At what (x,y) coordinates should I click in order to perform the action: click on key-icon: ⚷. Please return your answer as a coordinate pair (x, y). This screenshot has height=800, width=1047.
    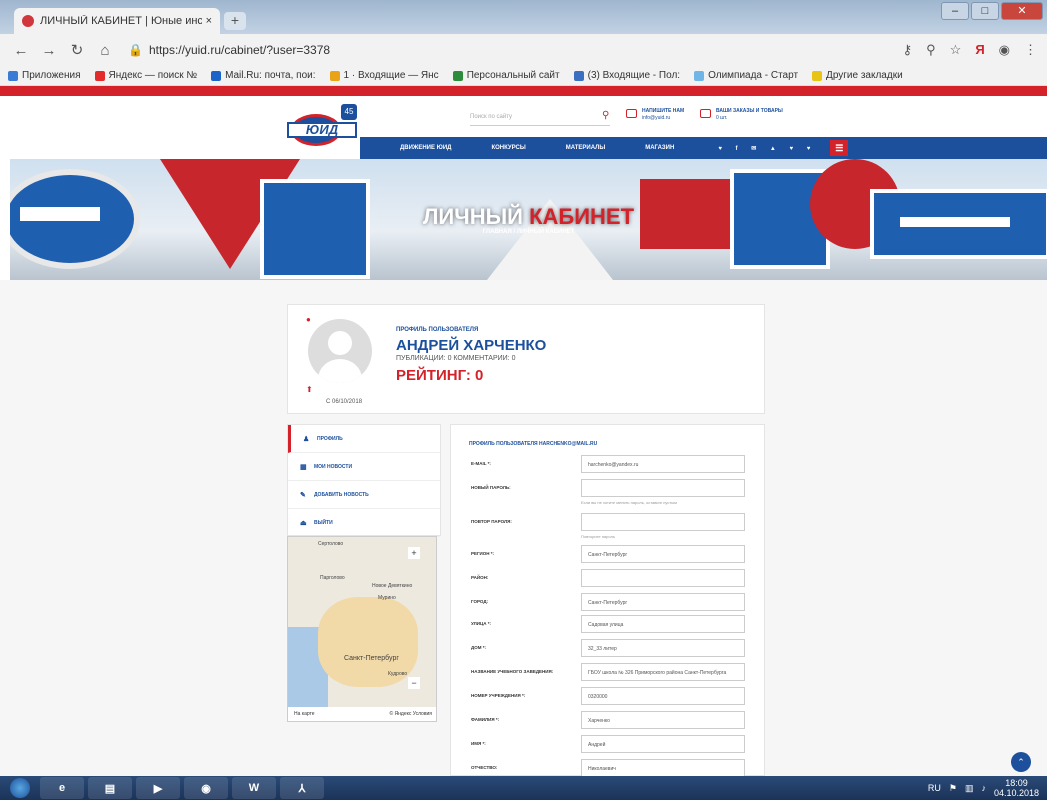
    Looking at the image, I should click on (908, 50).